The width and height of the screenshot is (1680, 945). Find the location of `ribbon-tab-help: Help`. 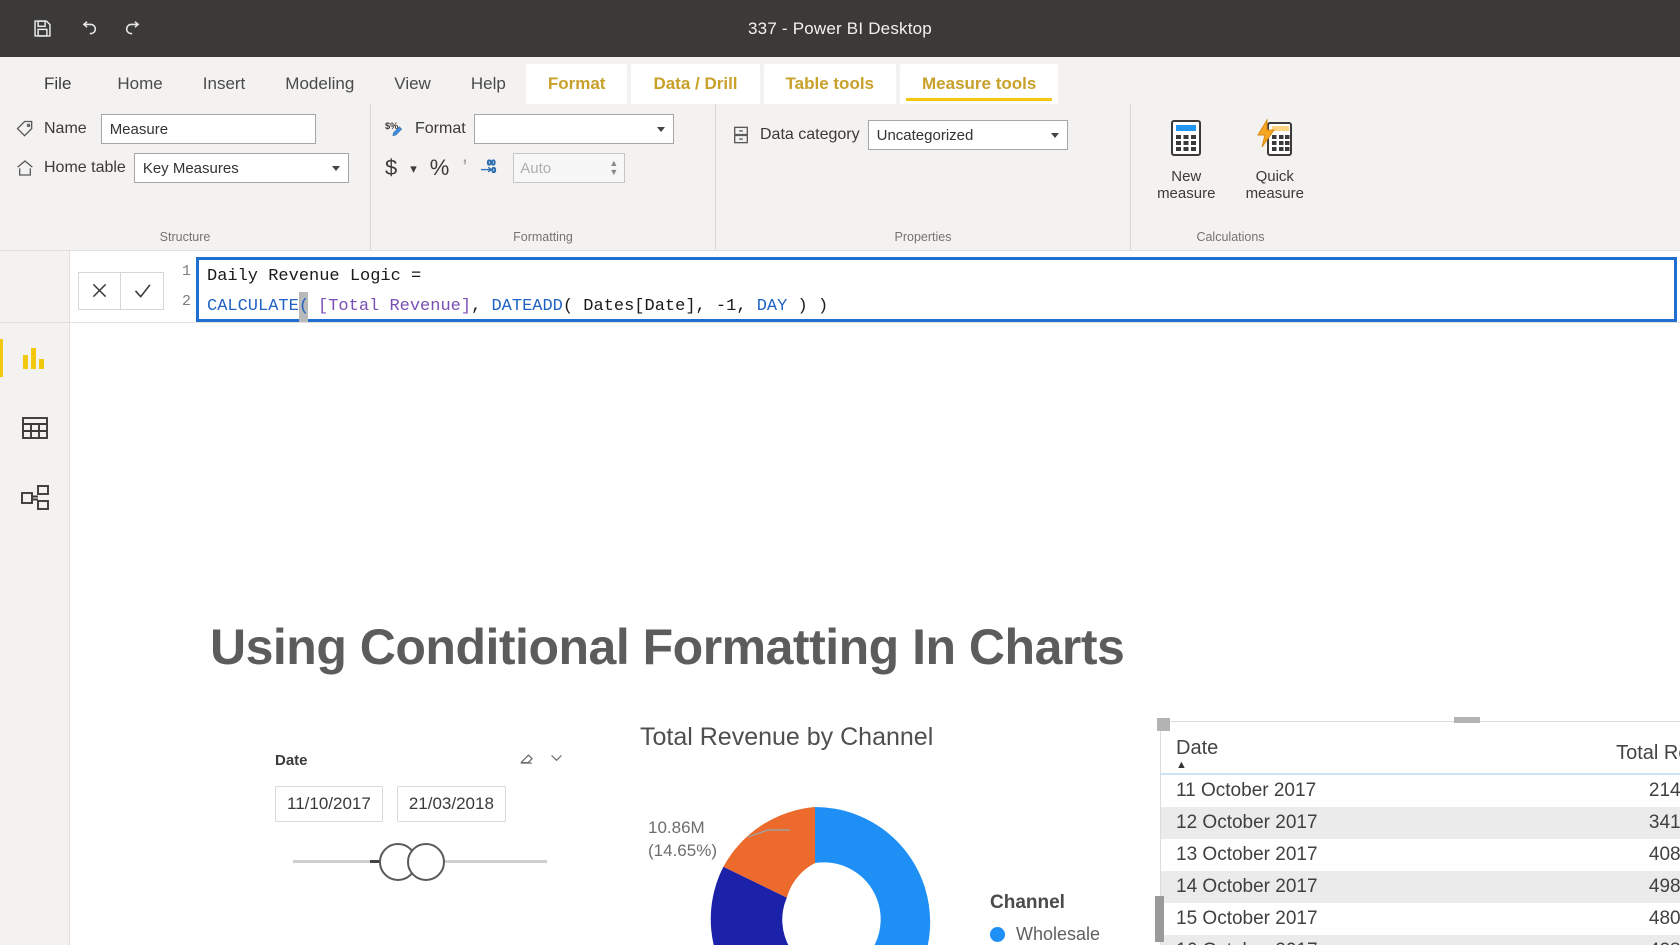

ribbon-tab-help: Help is located at coordinates (488, 84).